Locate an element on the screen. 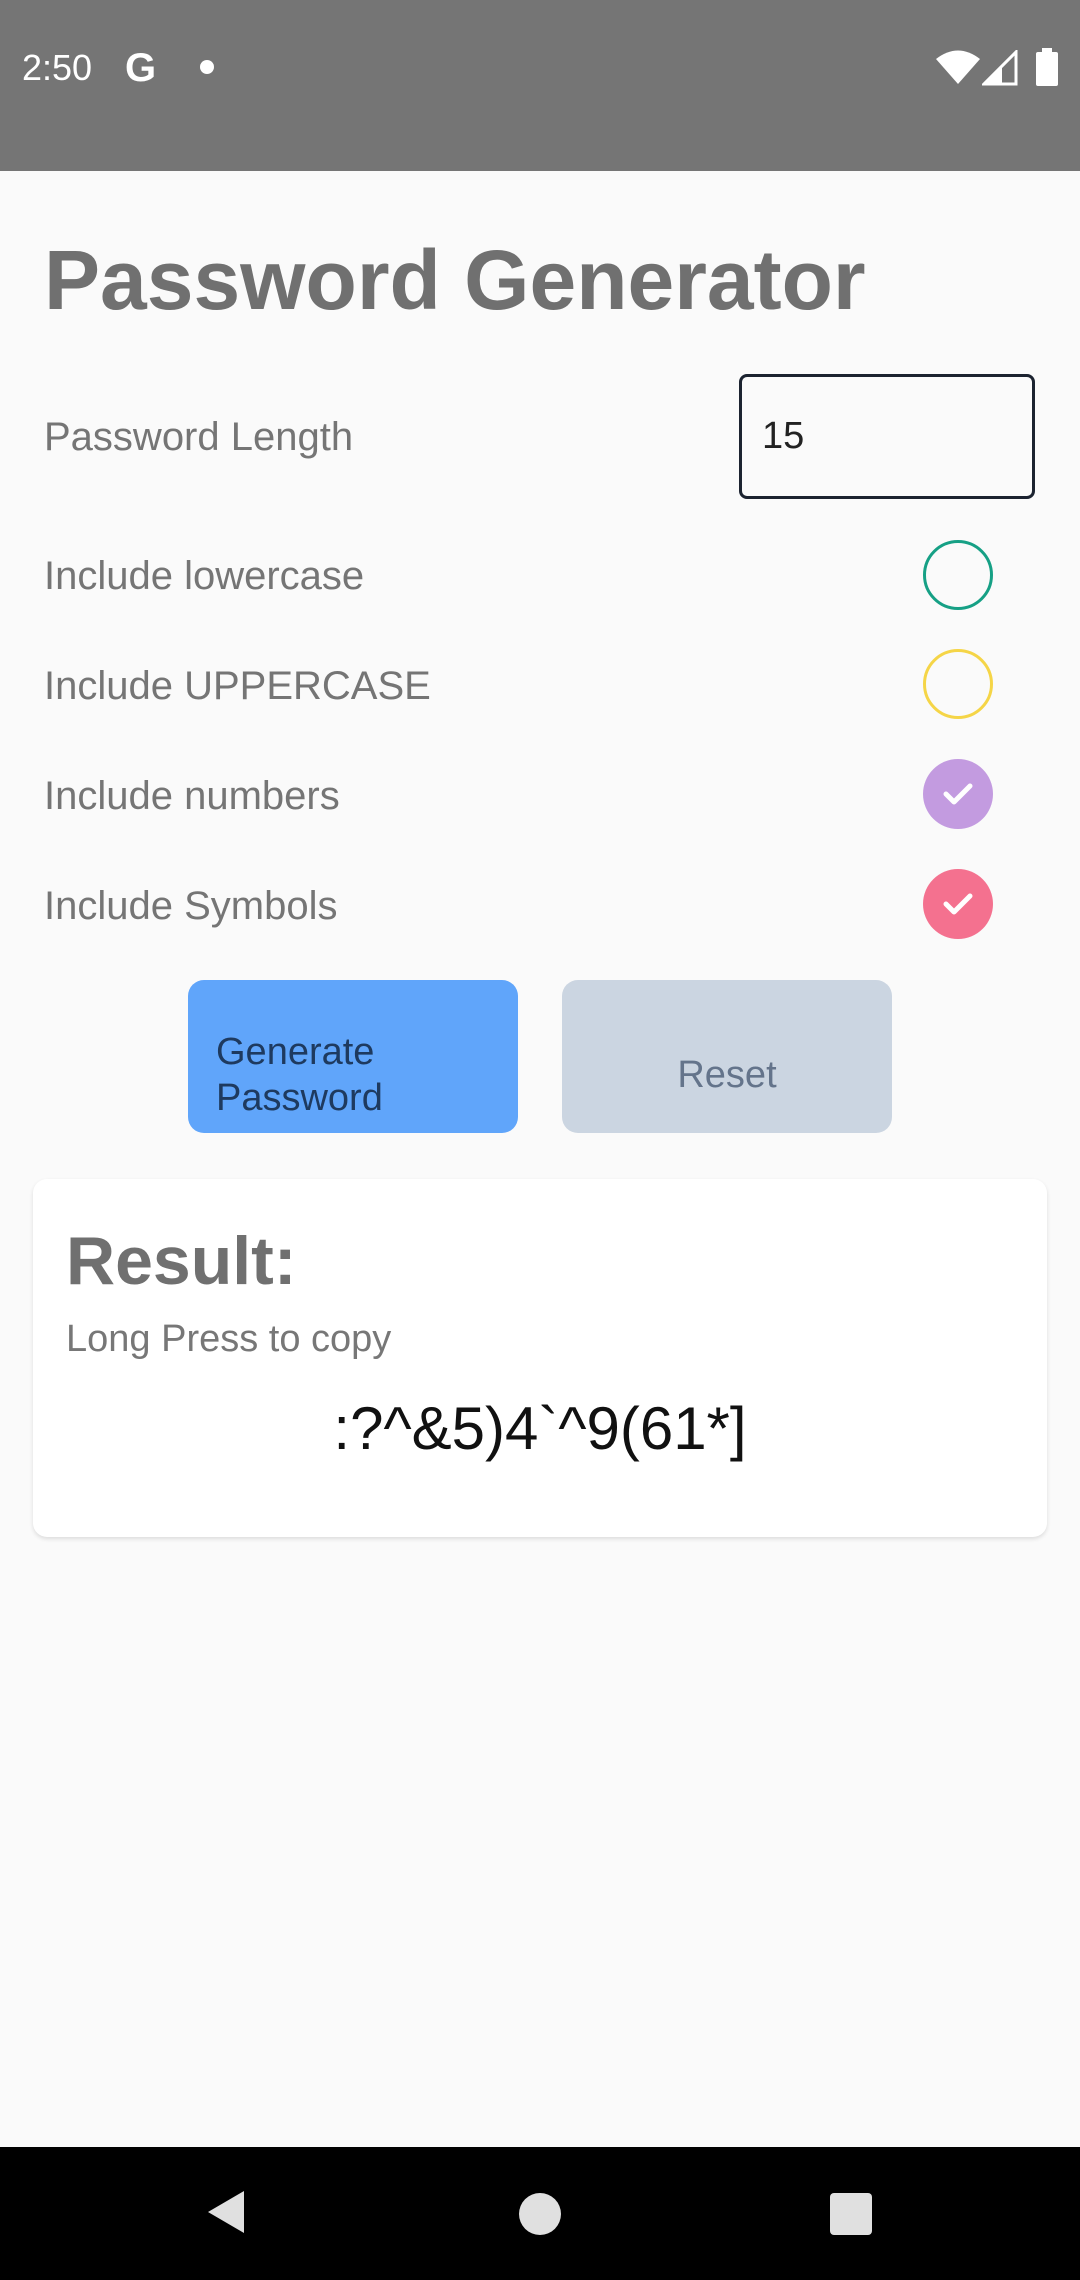 The height and width of the screenshot is (2280, 1080). numbers-checkbox is located at coordinates (958, 794).